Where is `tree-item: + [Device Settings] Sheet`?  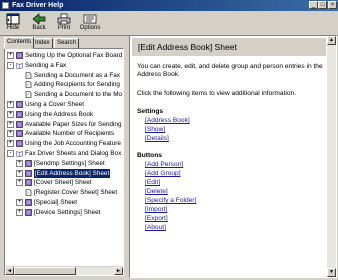
tree-item: + [Device Settings] Sheet is located at coordinates (65, 212).